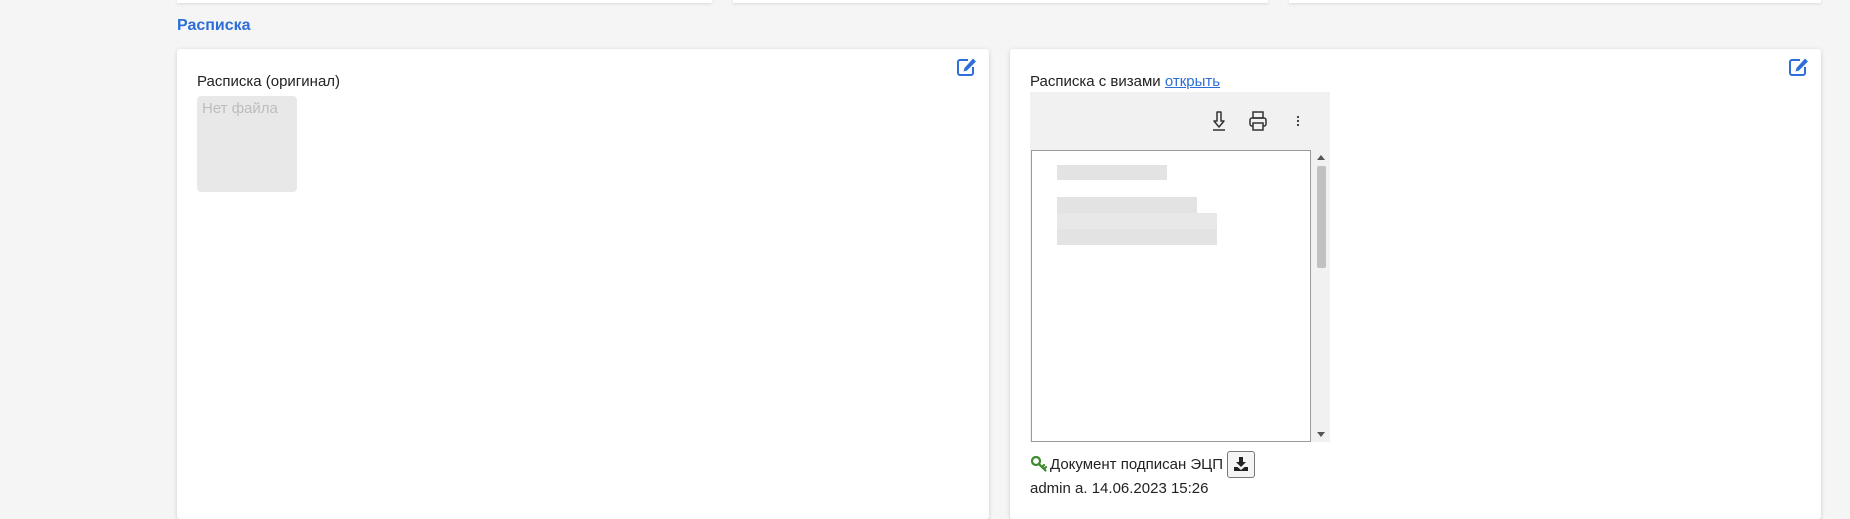 The width and height of the screenshot is (1850, 519). What do you see at coordinates (247, 144) in the screenshot?
I see `file-placeholder: Нет файла` at bounding box center [247, 144].